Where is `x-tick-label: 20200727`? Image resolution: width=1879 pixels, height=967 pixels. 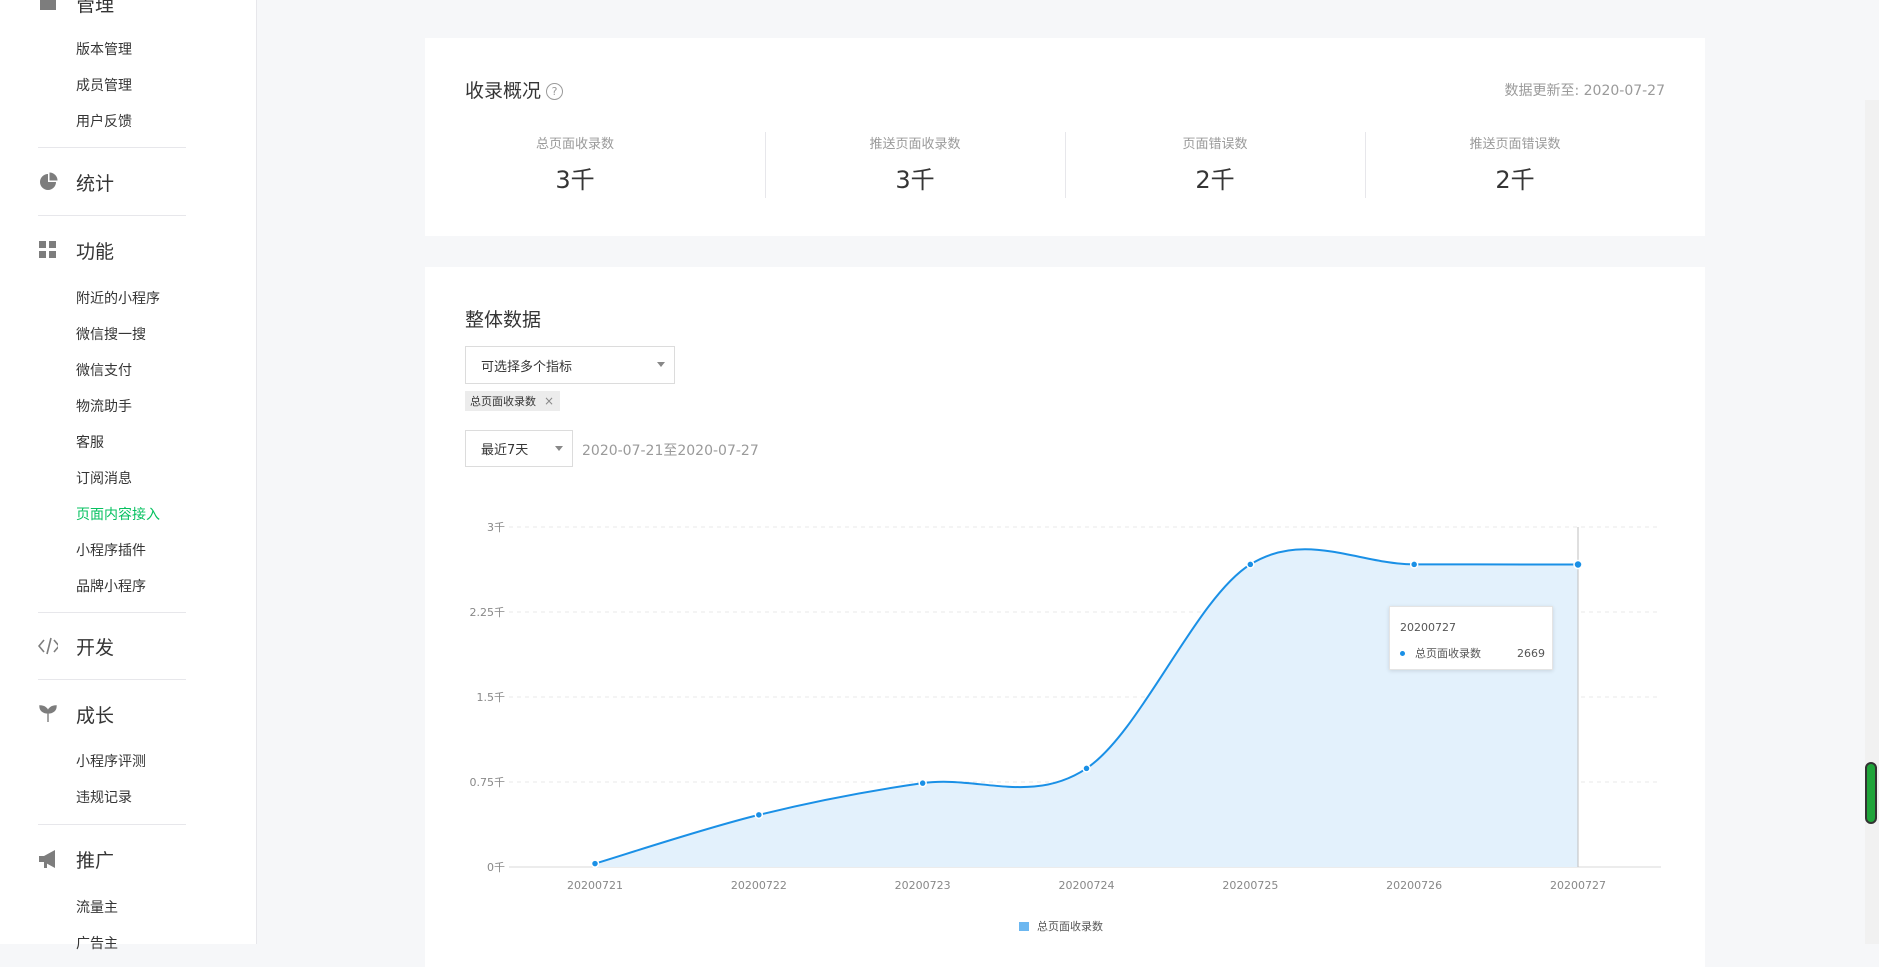 x-tick-label: 20200727 is located at coordinates (1578, 885).